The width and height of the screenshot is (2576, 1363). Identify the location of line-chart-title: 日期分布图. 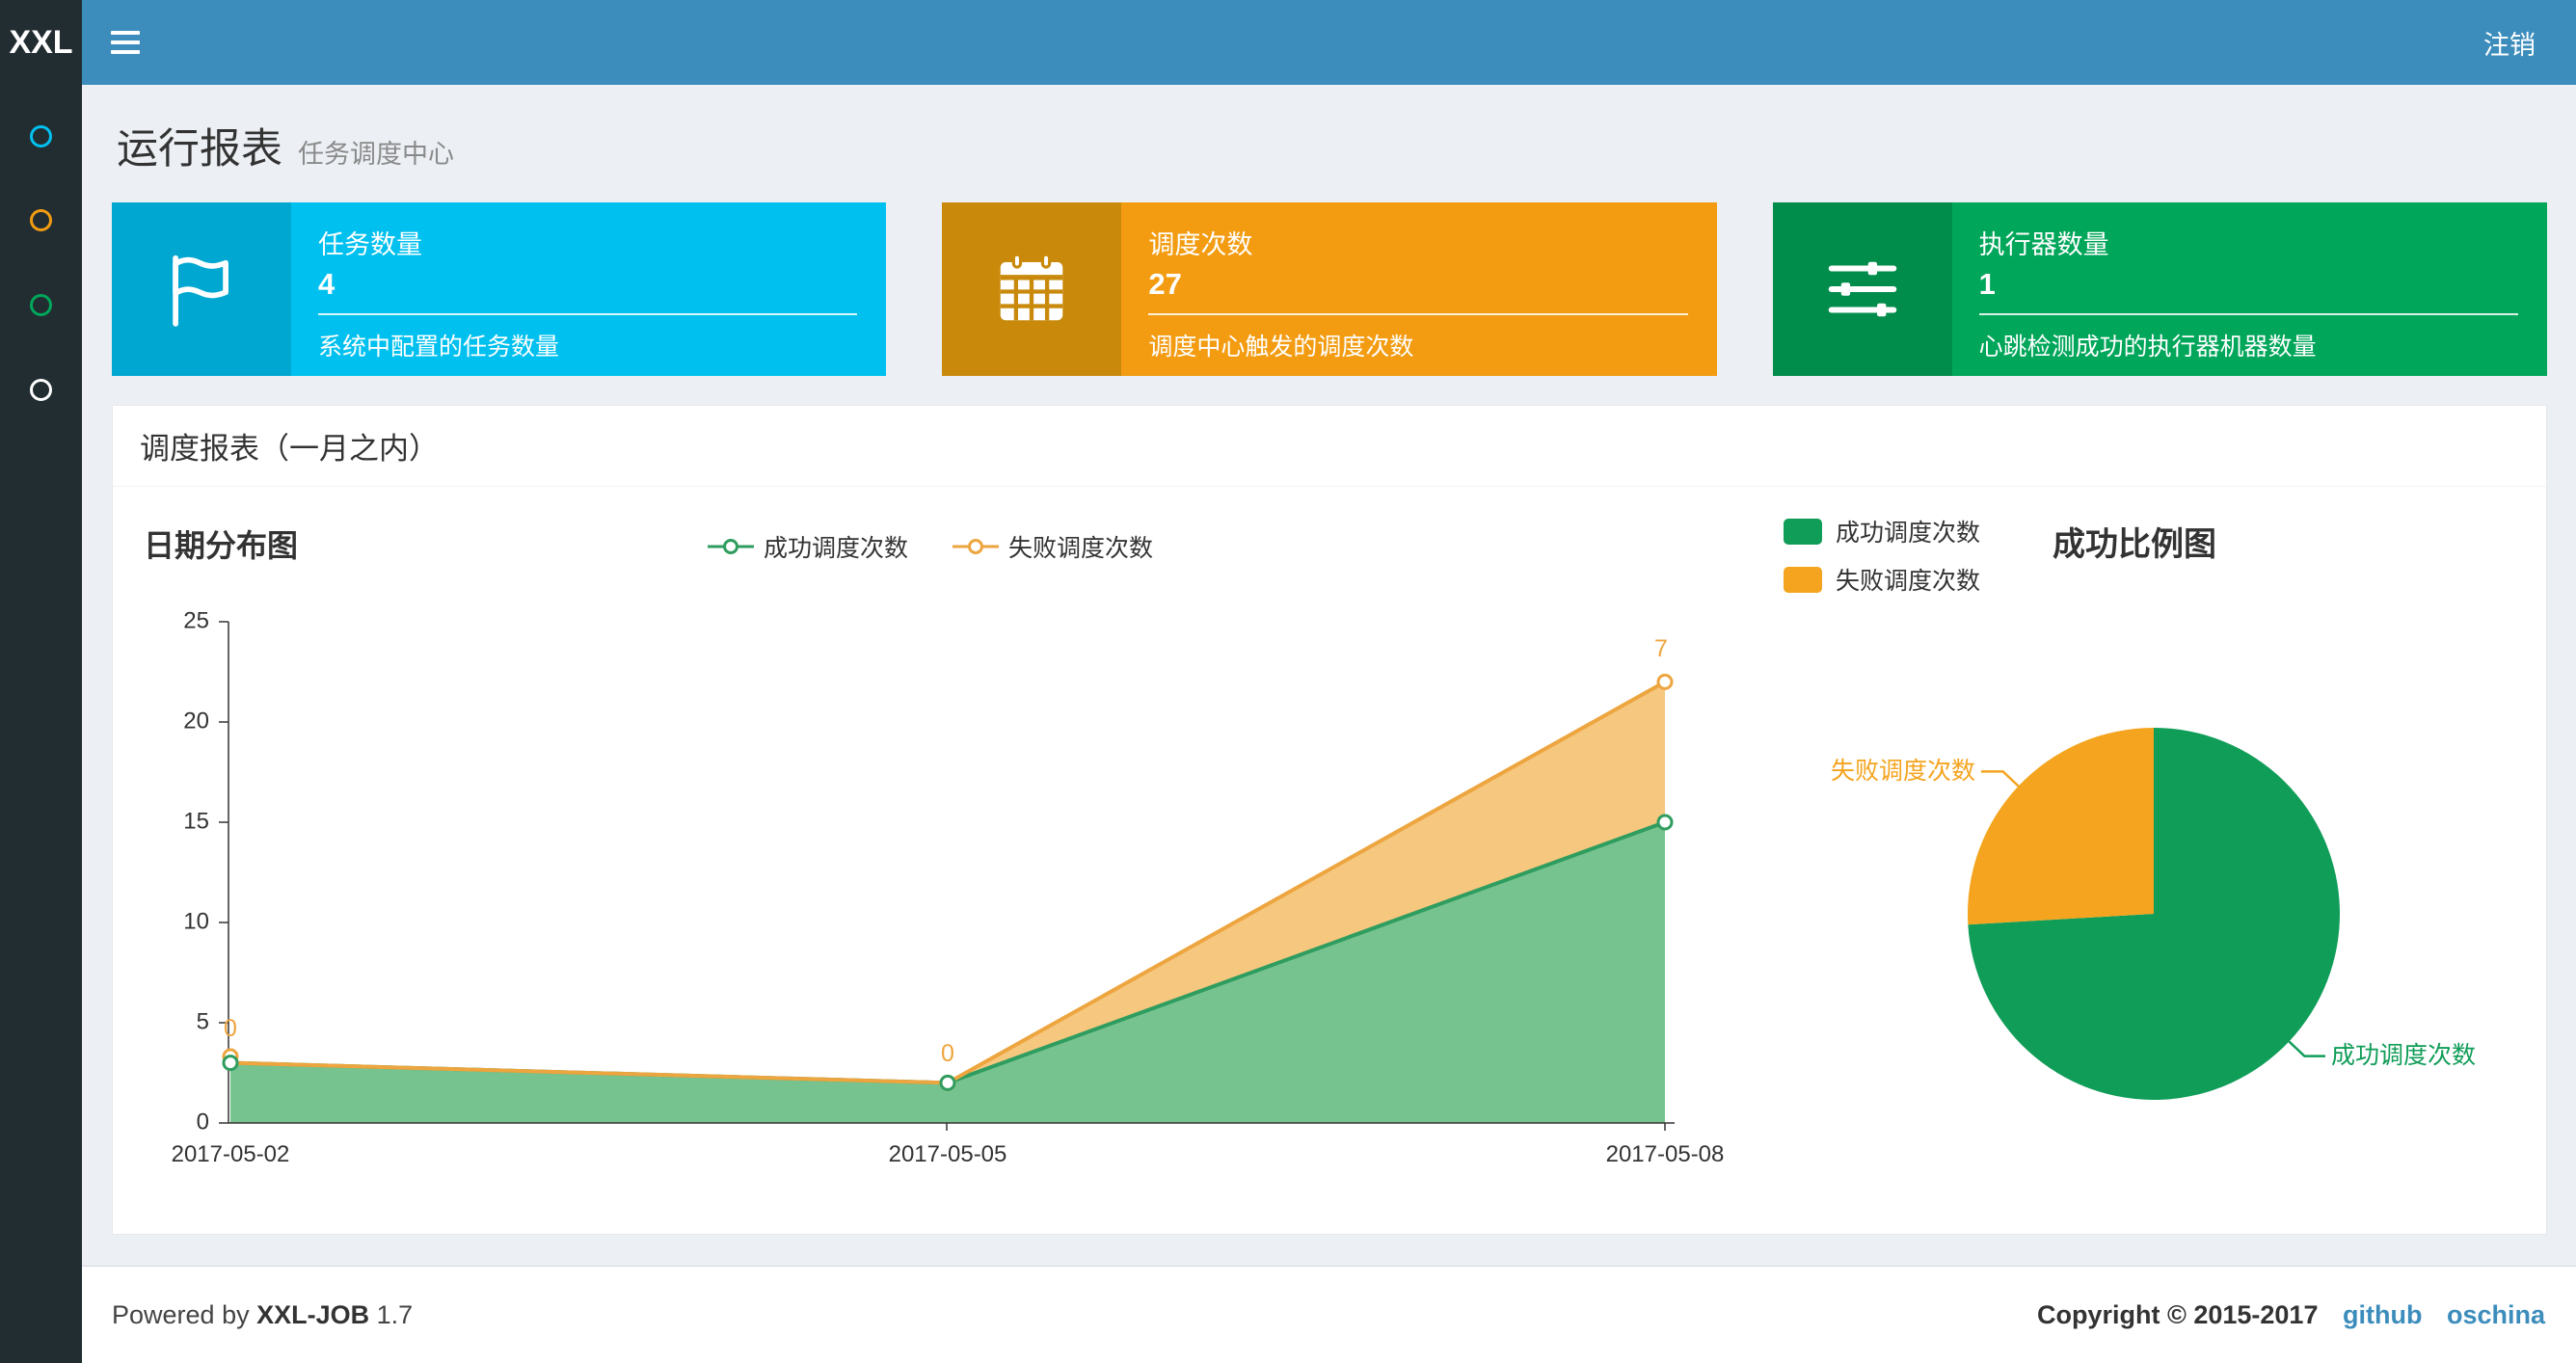
(222, 545).